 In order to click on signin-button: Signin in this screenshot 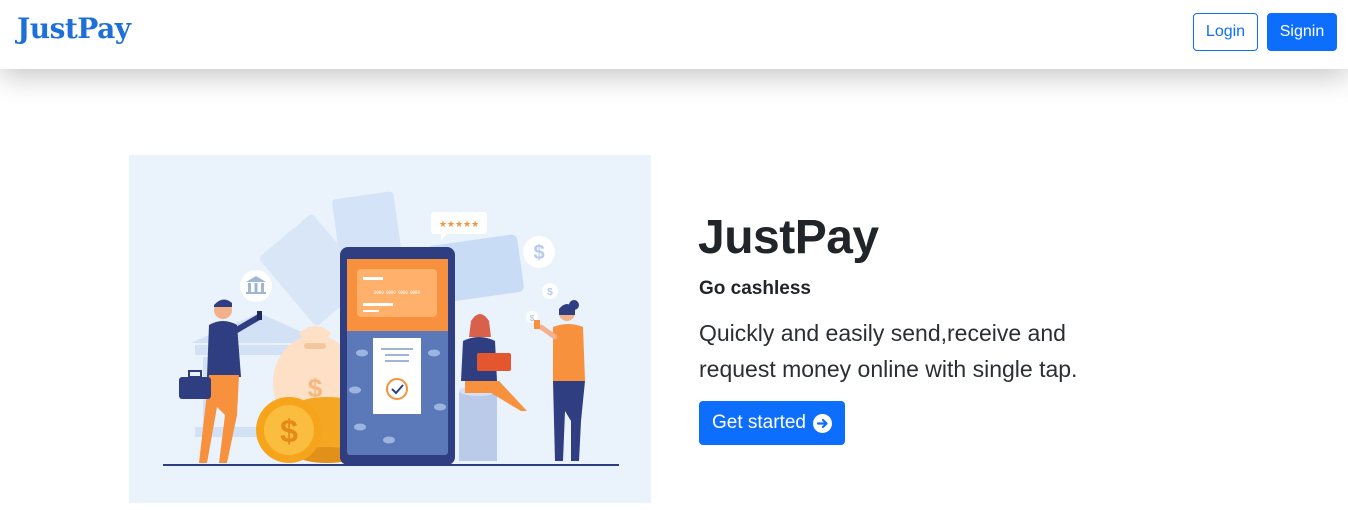, I will do `click(1302, 32)`.